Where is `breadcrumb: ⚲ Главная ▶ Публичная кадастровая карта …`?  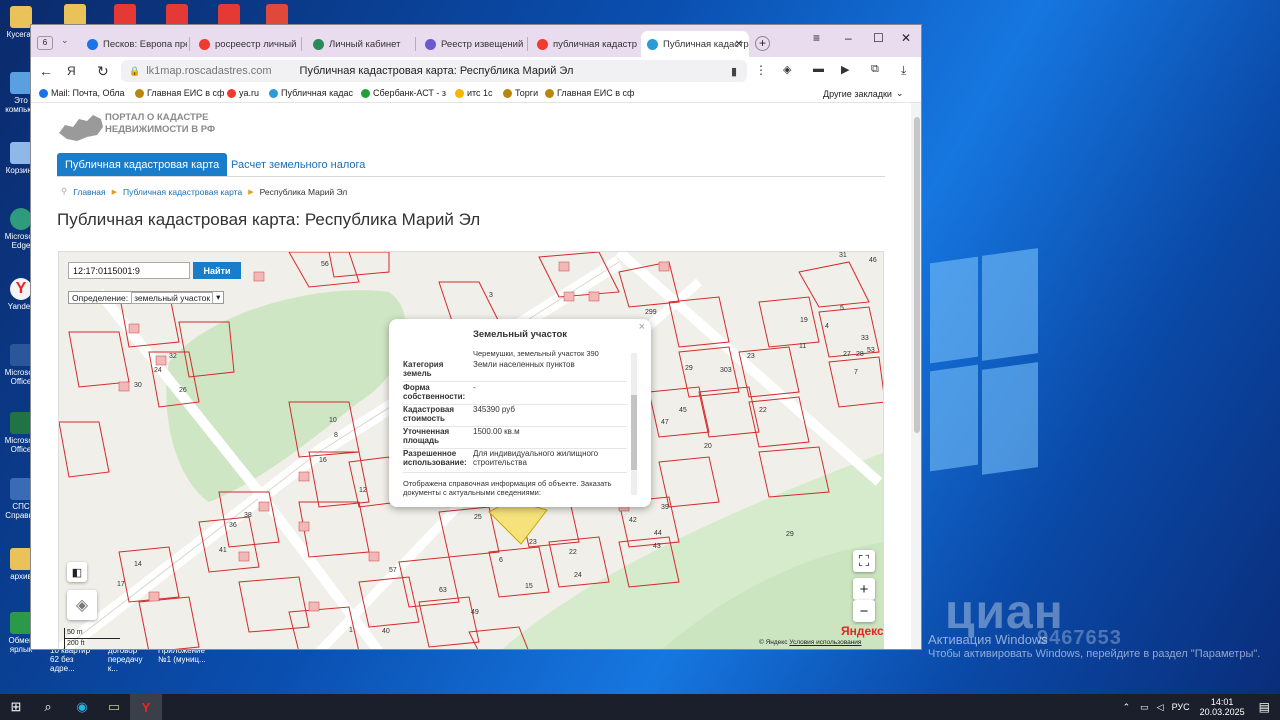
breadcrumb: ⚲ Главная ▶ Публичная кадастровая карта … is located at coordinates (204, 191).